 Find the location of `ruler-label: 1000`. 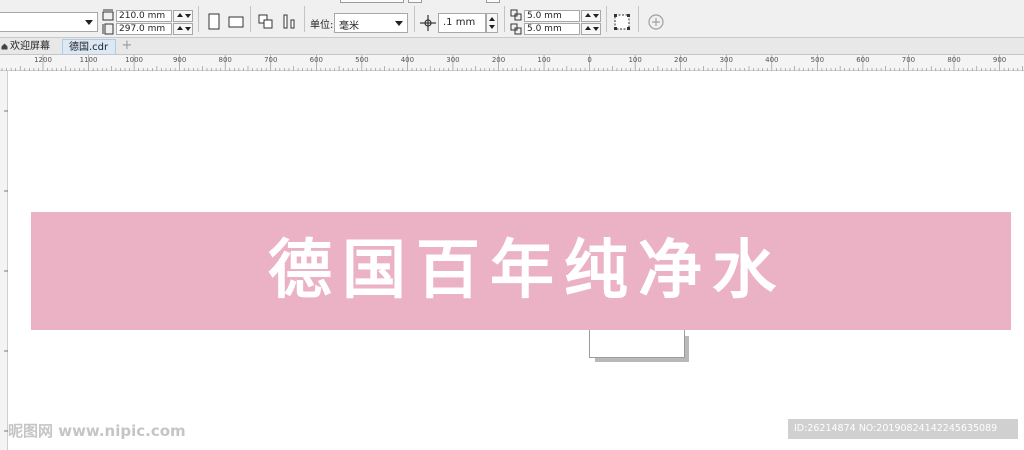

ruler-label: 1000 is located at coordinates (134, 60).